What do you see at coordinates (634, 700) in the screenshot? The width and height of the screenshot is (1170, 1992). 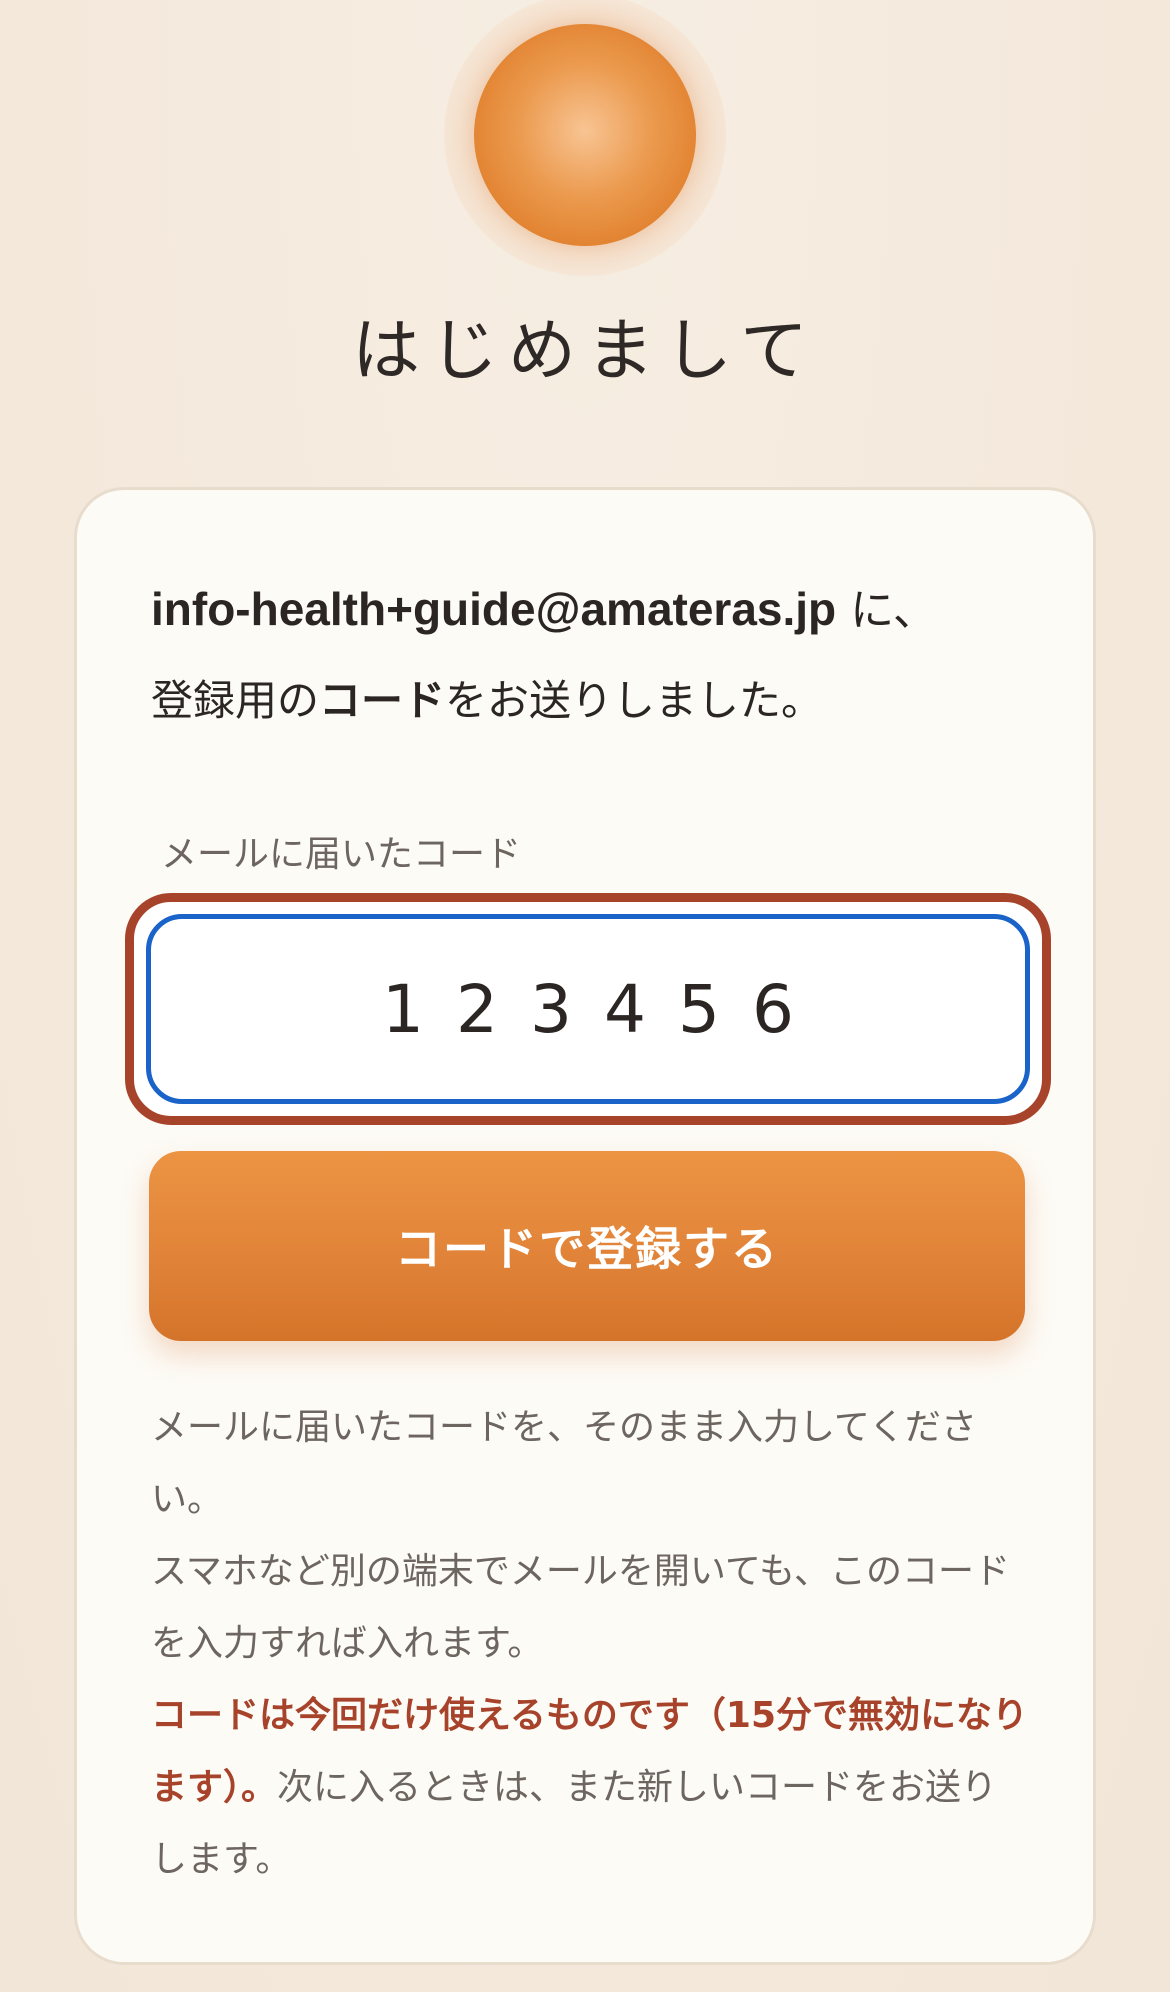 I see `intro-line2-suffix: をお送りしました。` at bounding box center [634, 700].